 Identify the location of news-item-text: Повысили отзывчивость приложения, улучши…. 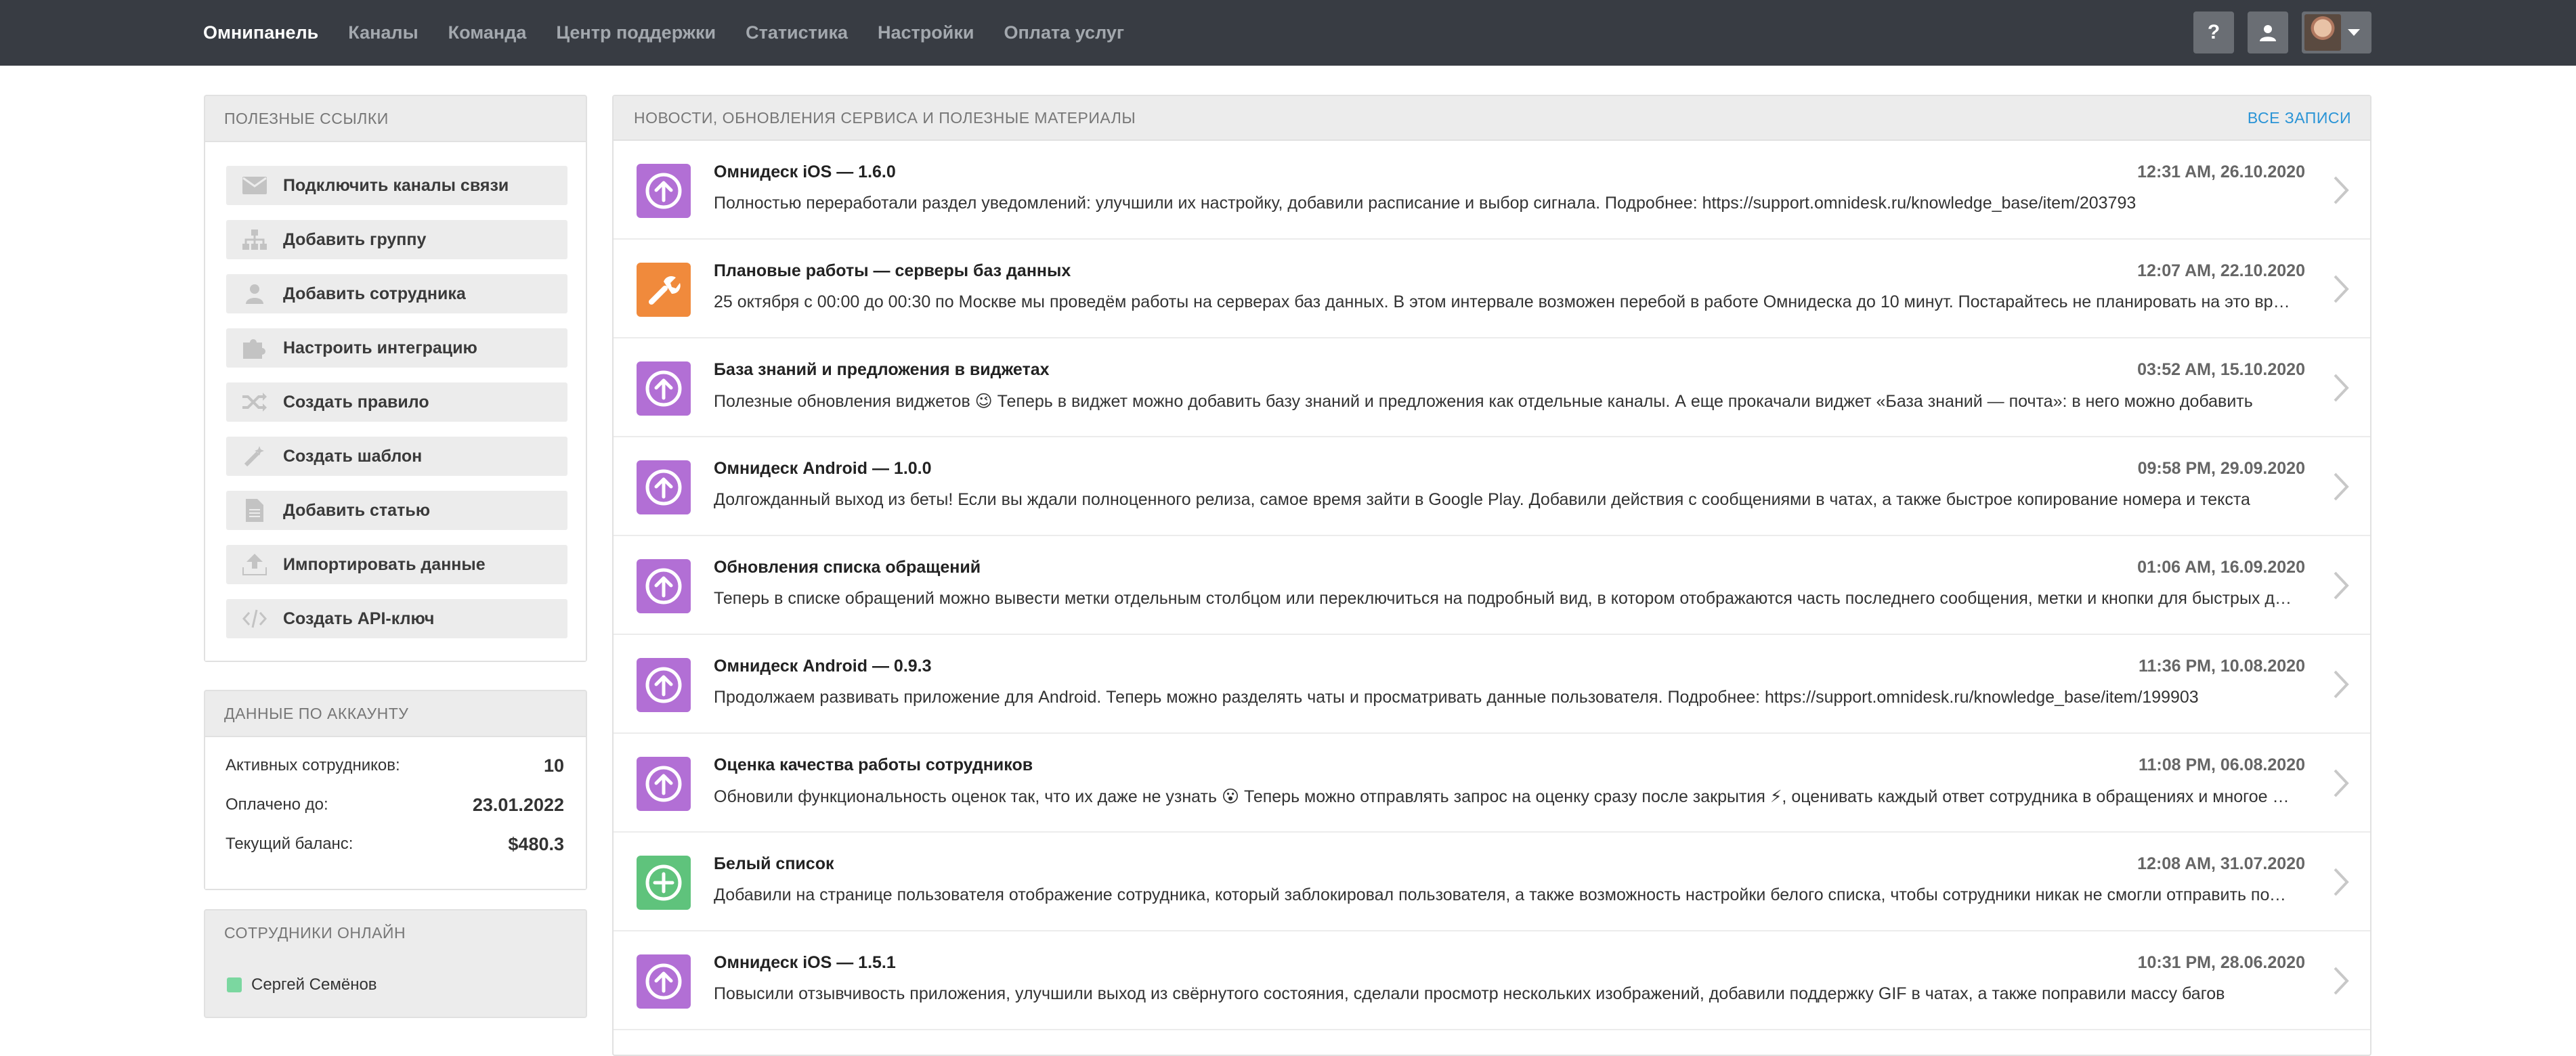
(1469, 993).